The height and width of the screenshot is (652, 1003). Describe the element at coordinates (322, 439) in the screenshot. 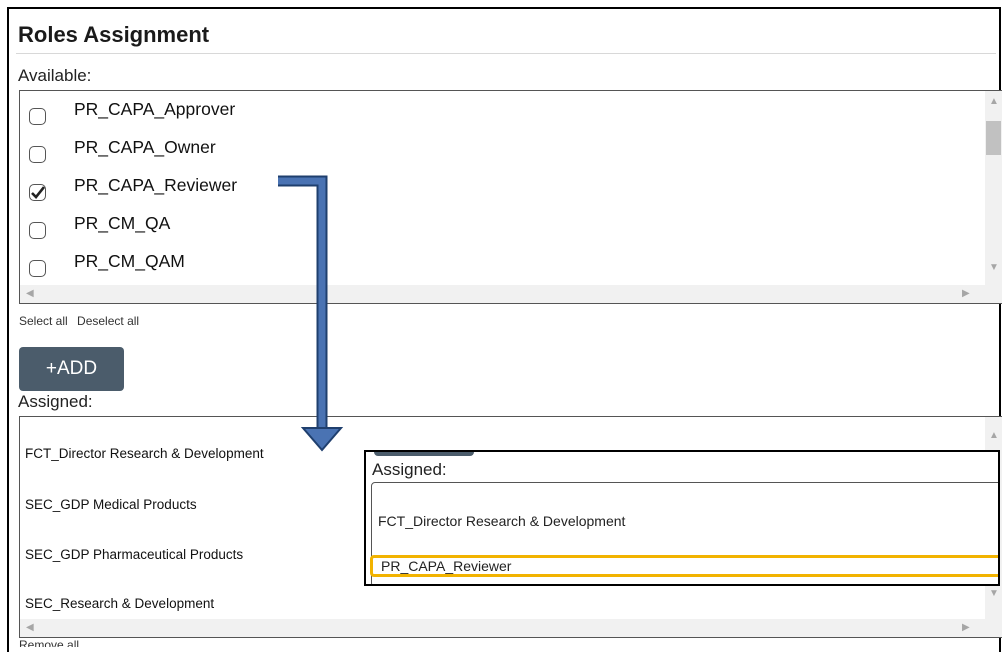

I see `arrow-head-icon` at that location.